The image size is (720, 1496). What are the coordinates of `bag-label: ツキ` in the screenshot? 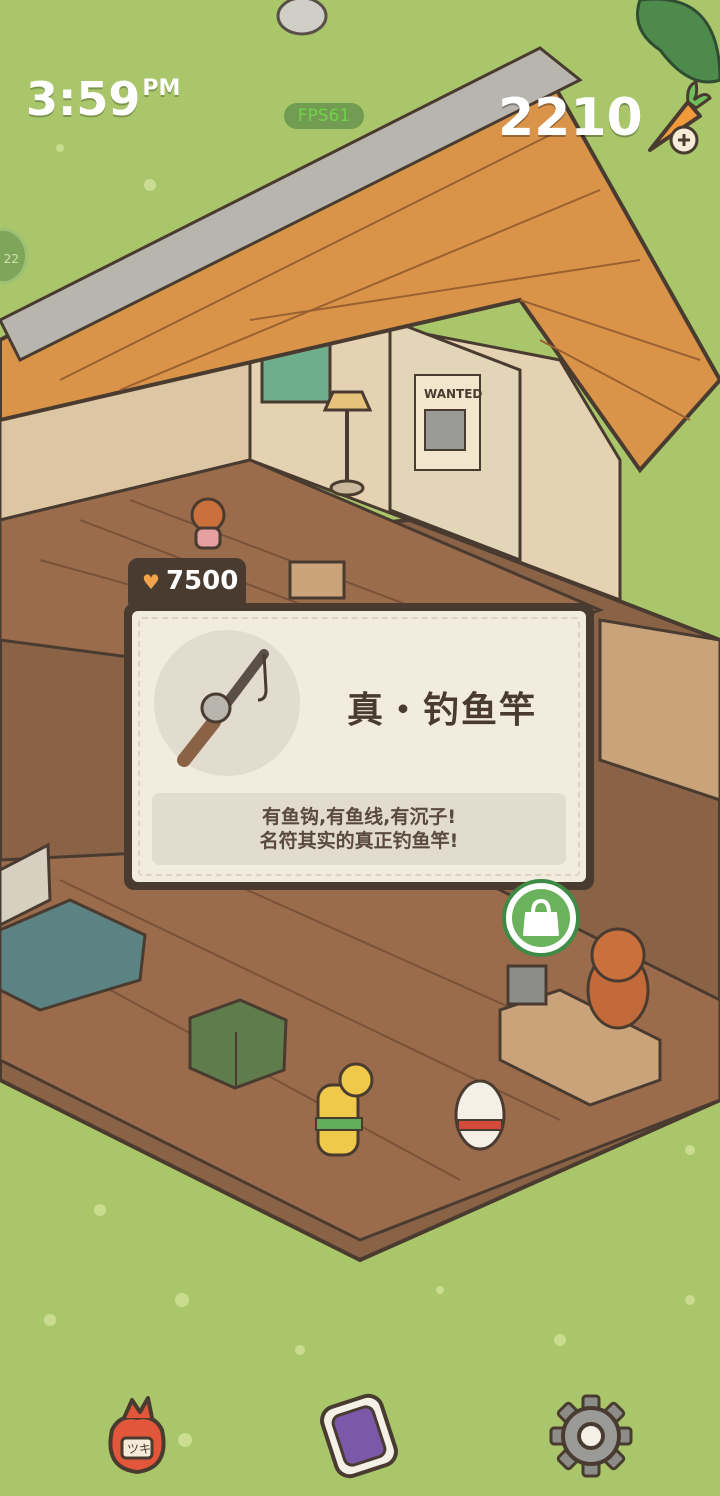 It's located at (139, 1449).